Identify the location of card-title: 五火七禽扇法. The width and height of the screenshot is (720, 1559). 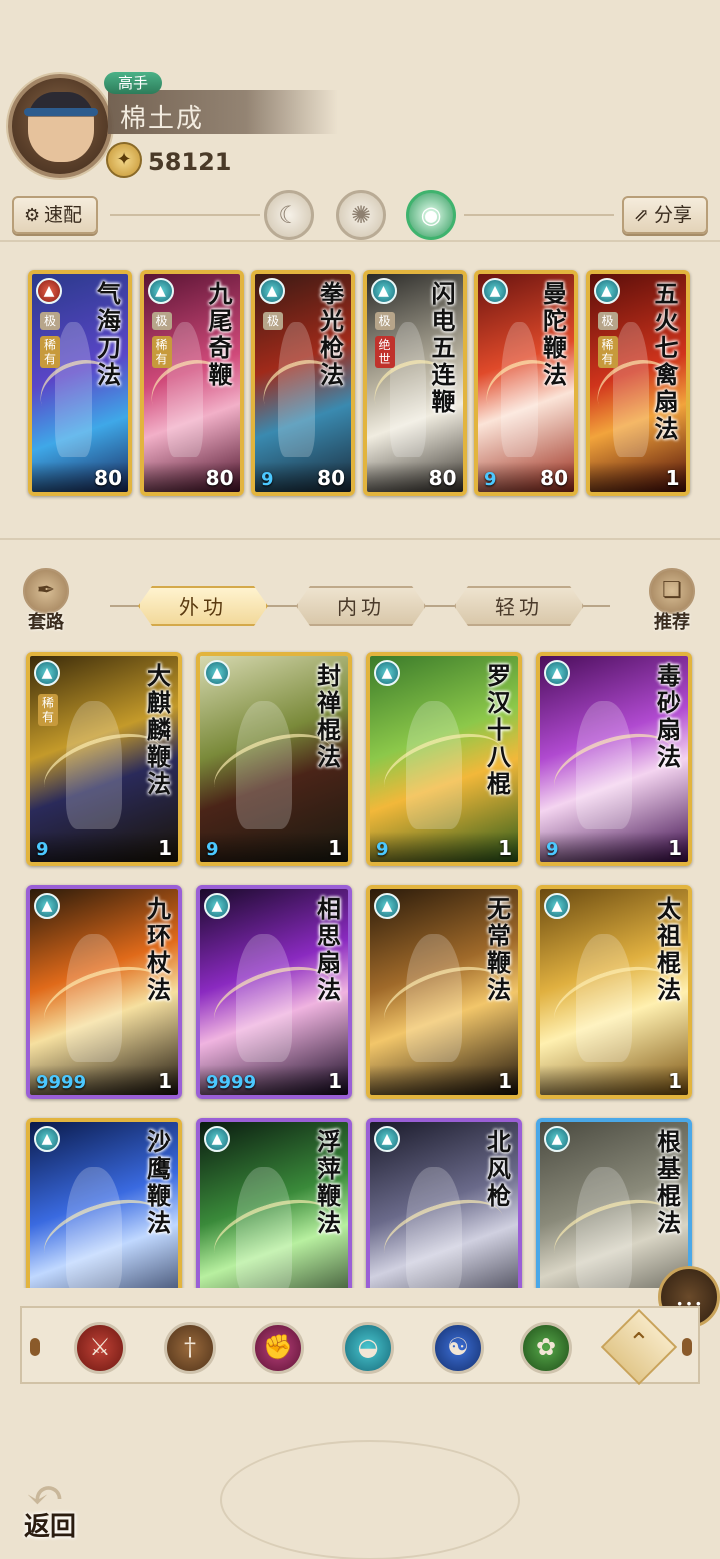
(666, 361).